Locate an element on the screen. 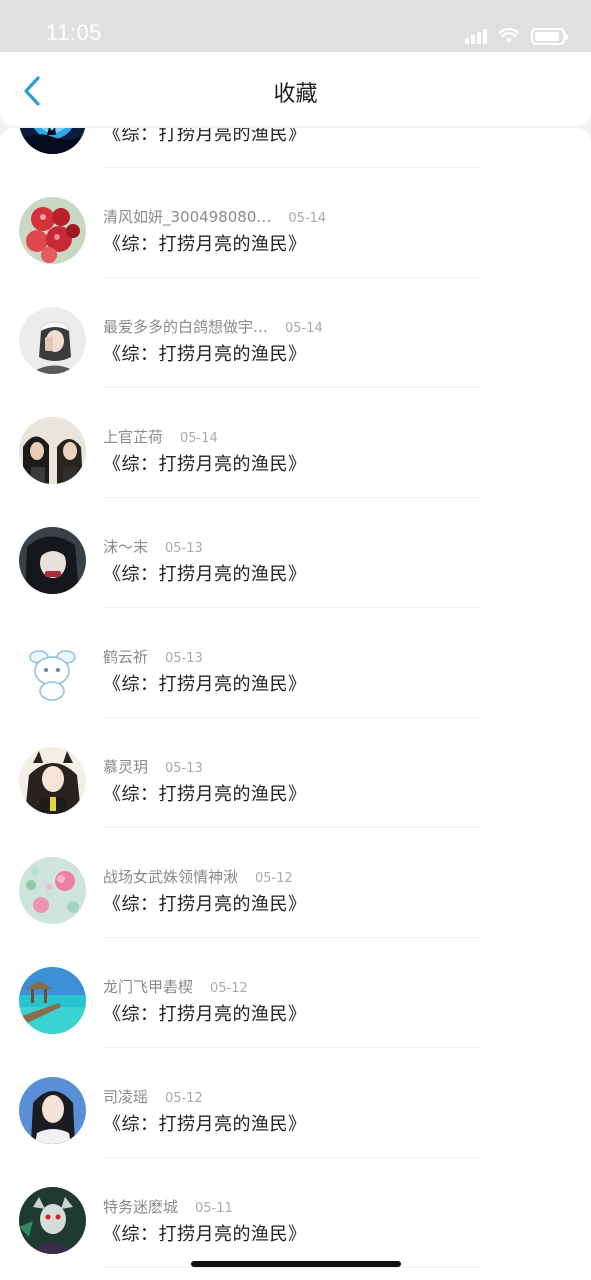  author-name: 特务迷麽城 is located at coordinates (140, 1206).